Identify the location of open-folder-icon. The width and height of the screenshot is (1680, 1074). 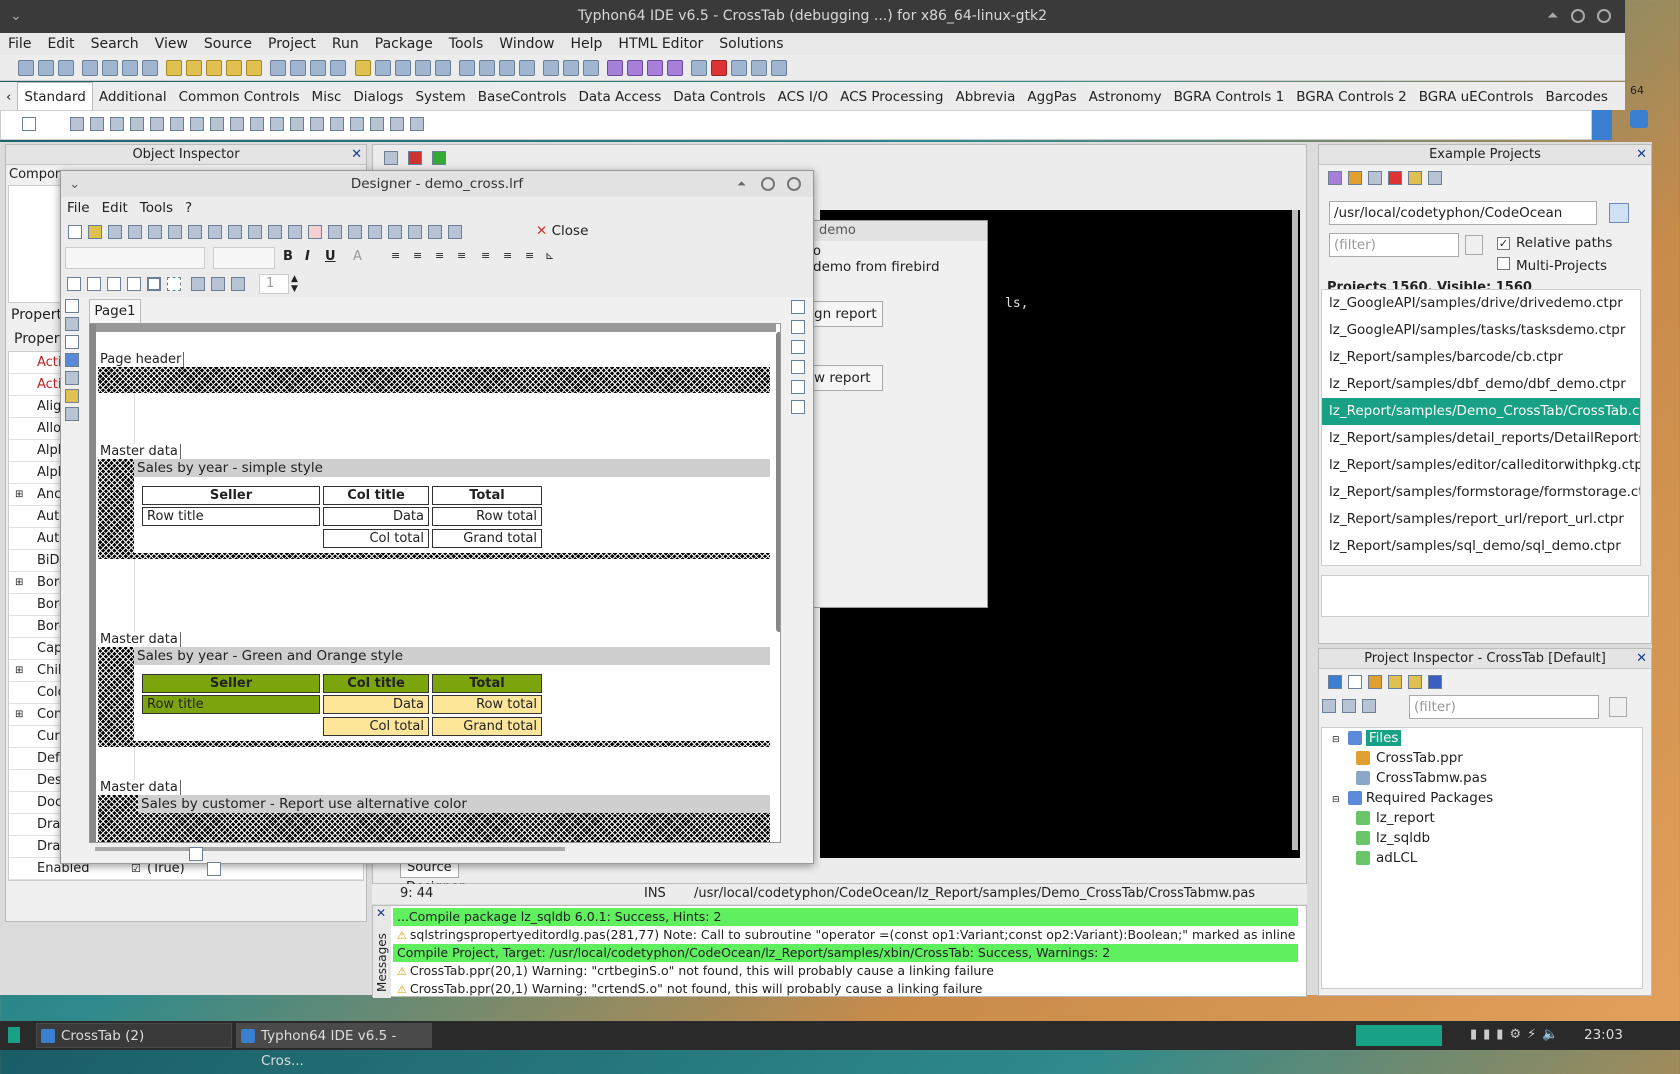
(1415, 178).